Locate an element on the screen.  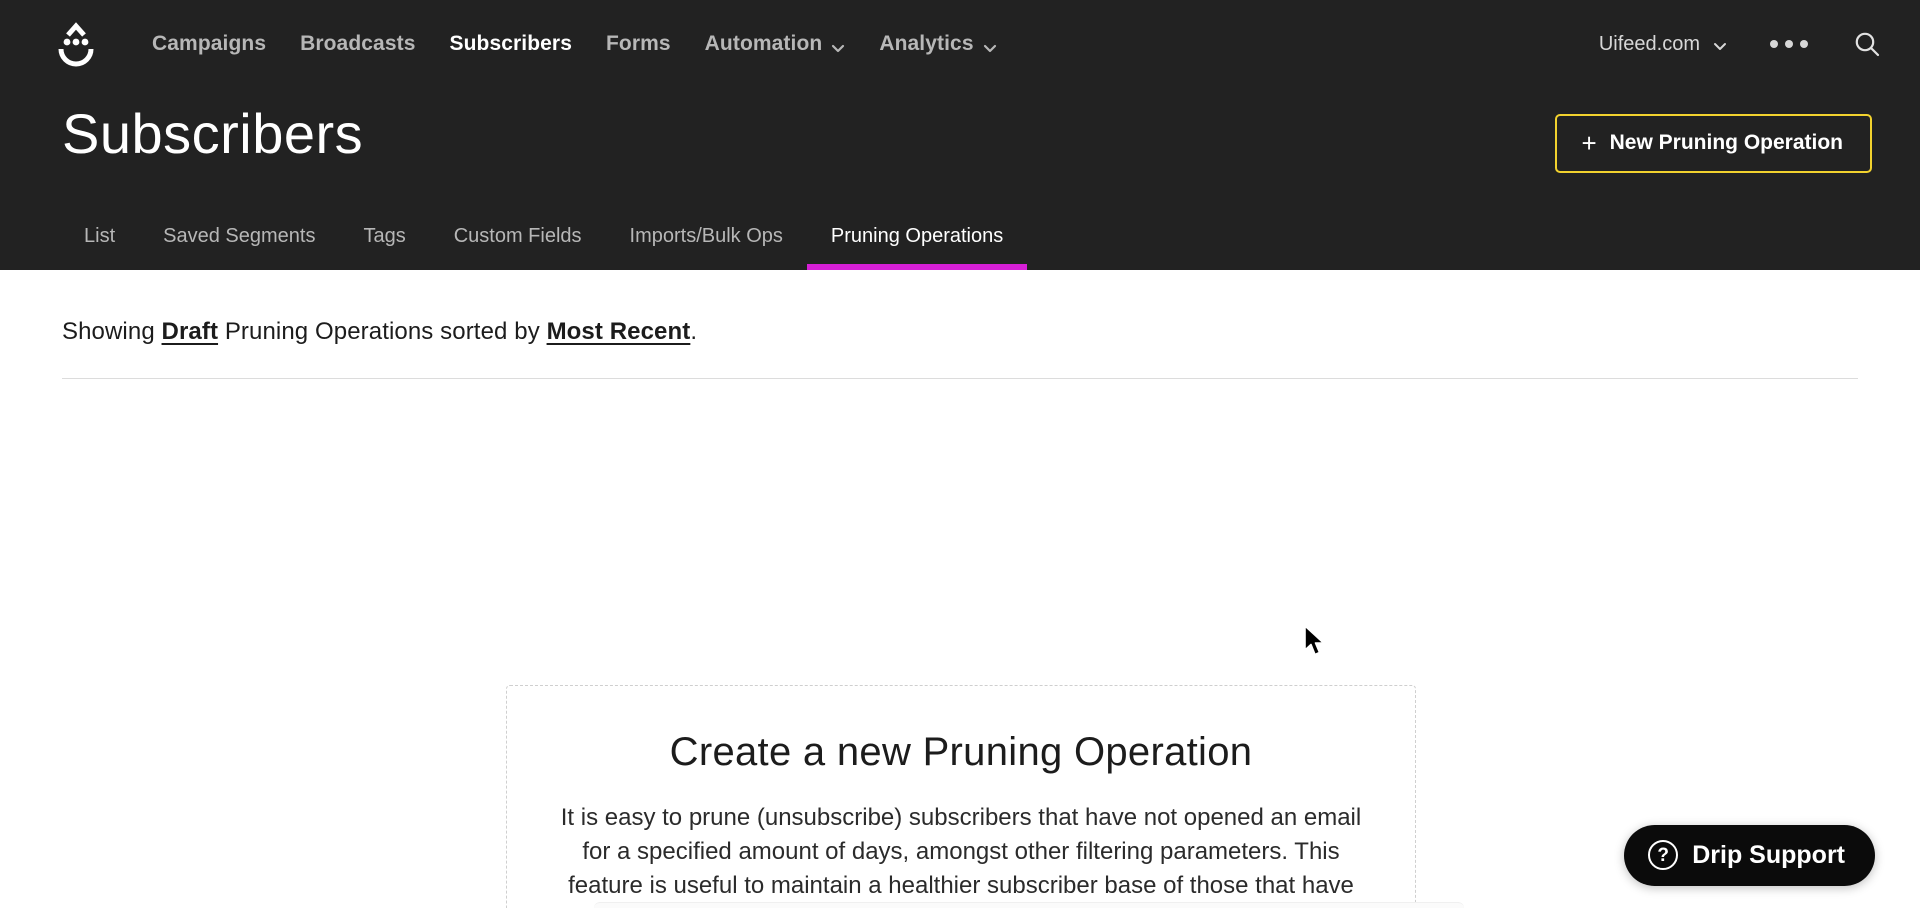
nav-item-broadcasts: Broadcasts is located at coordinates (357, 44).